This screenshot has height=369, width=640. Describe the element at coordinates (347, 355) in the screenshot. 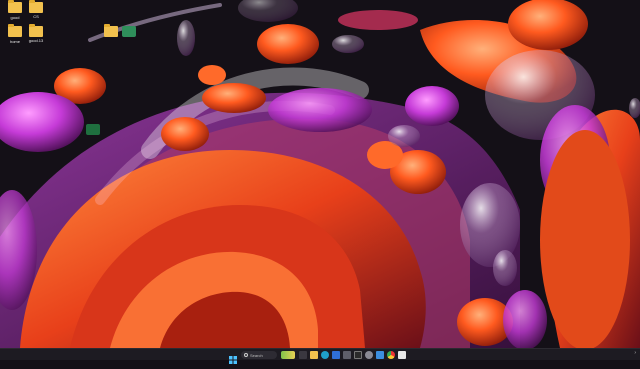

I see `store-icon` at that location.